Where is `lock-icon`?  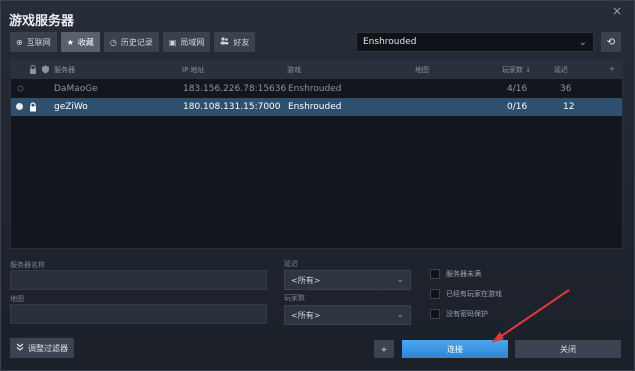 lock-icon is located at coordinates (33, 108).